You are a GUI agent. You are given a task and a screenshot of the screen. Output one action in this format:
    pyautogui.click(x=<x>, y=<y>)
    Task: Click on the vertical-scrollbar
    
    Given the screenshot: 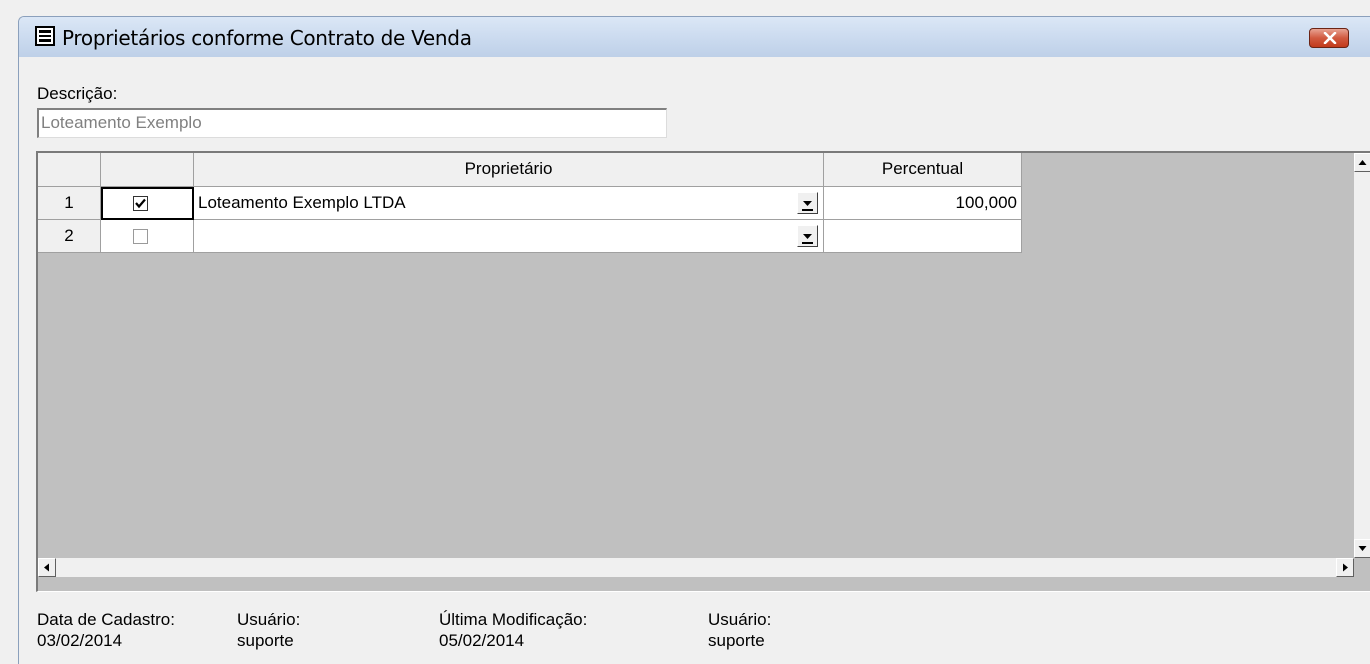 What is the action you would take?
    pyautogui.click(x=1362, y=355)
    